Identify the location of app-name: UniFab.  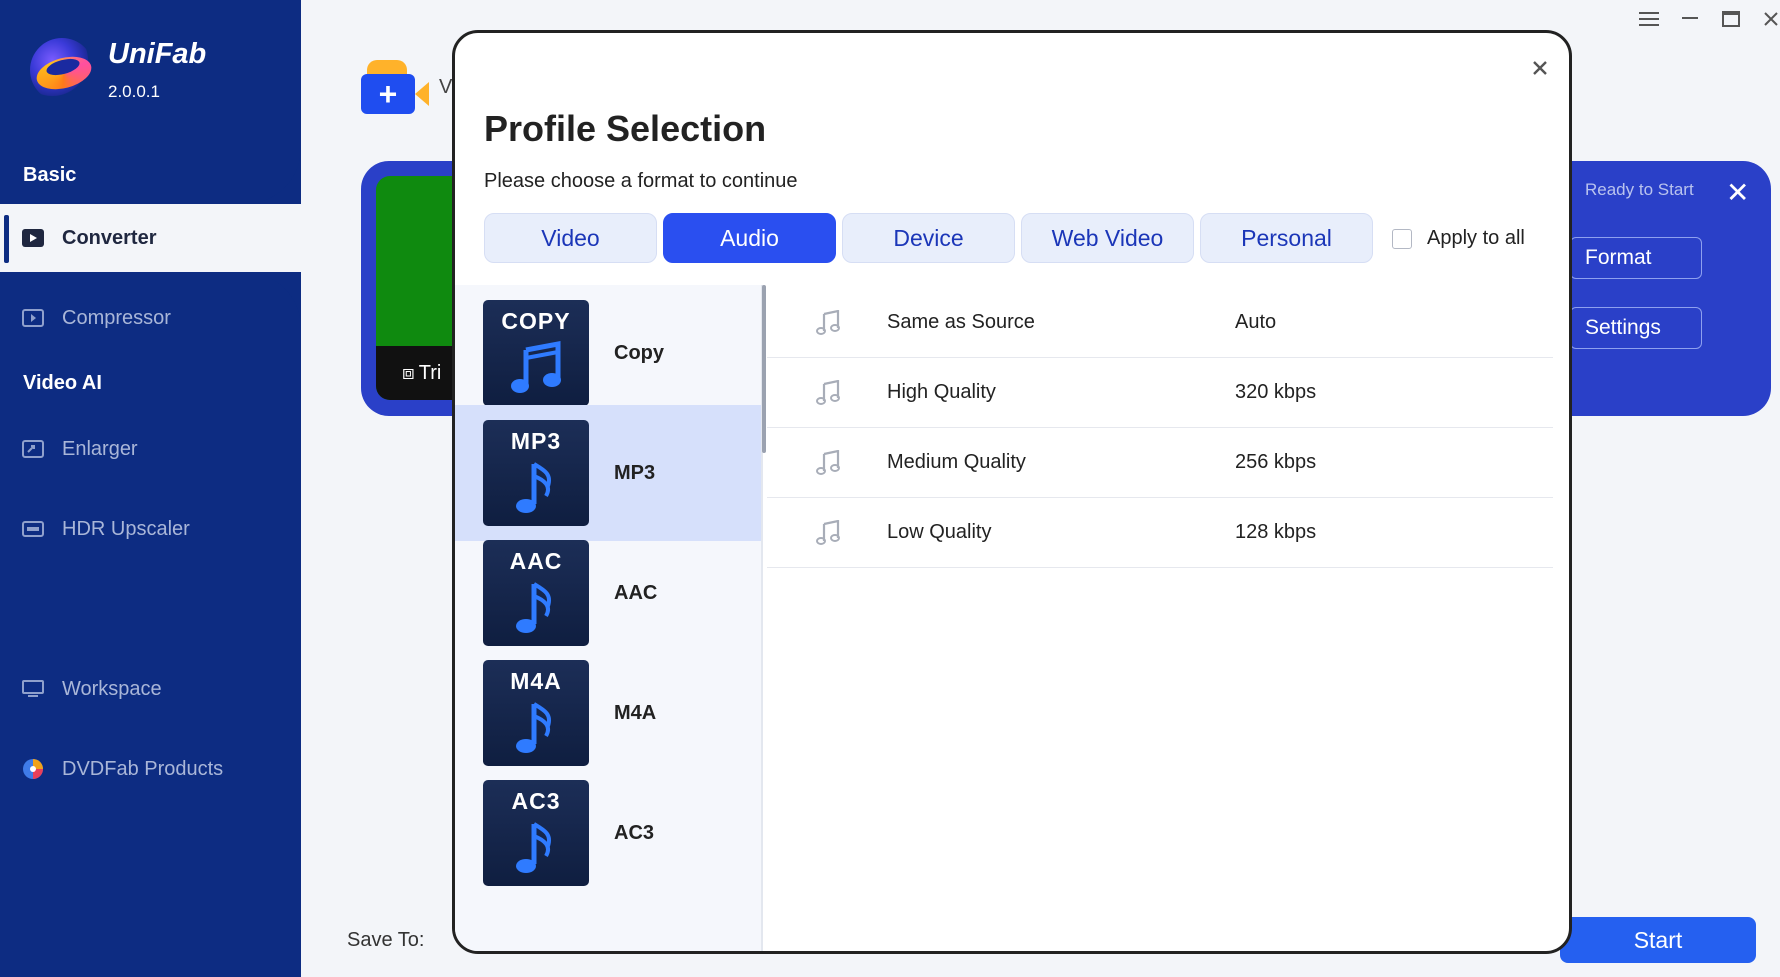
(157, 54).